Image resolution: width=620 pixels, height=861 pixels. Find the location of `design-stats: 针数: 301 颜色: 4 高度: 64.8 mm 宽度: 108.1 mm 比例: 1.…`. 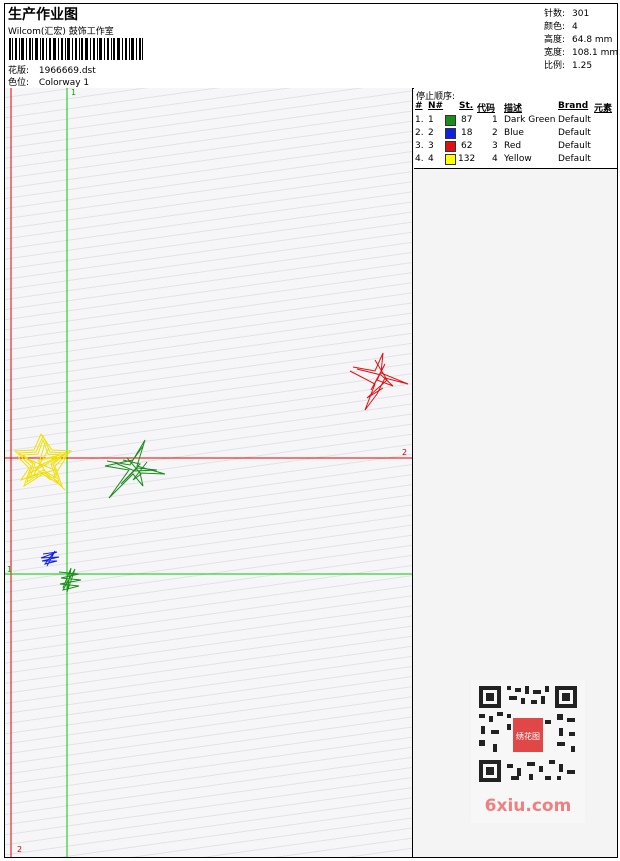

design-stats: 针数: 301 颜色: 4 高度: 64.8 mm 宽度: 108.1 mm 比例: 1.… is located at coordinates (580, 46).